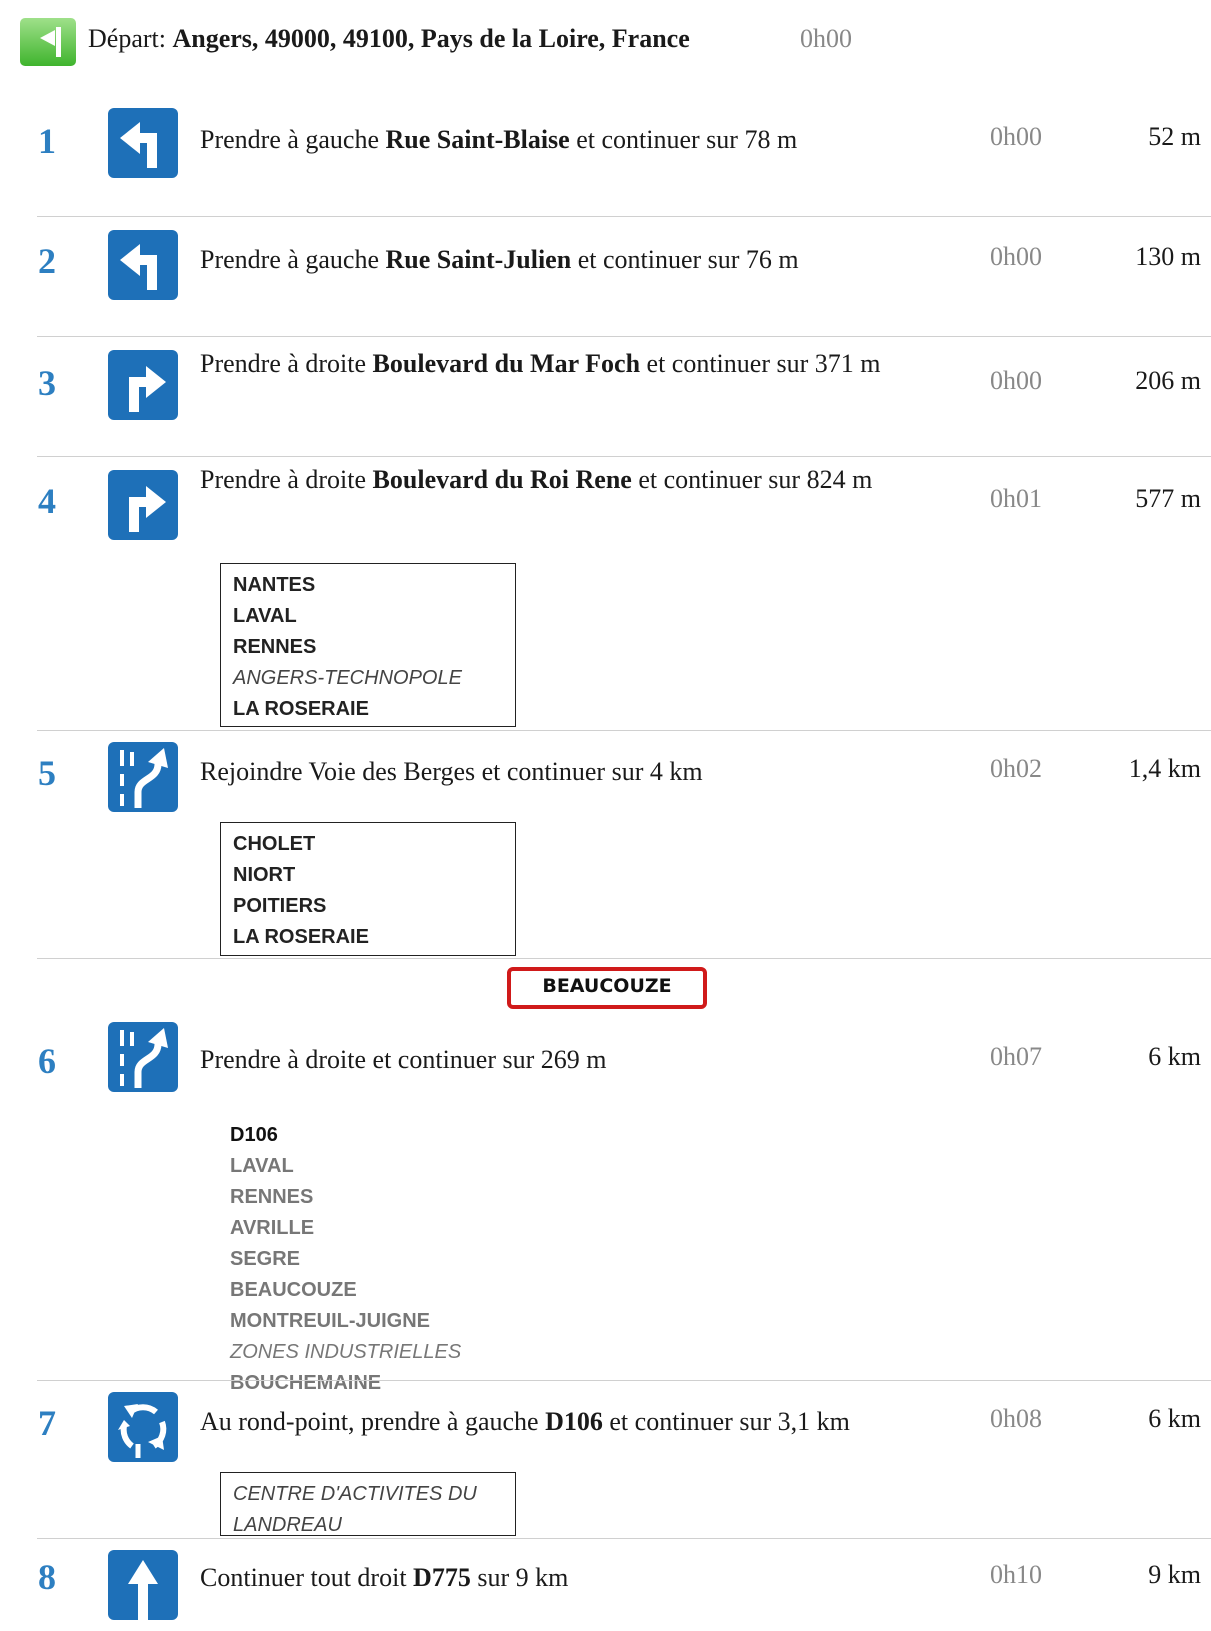  Describe the element at coordinates (265, 1259) in the screenshot. I see `sign-destination: SEGRE` at that location.